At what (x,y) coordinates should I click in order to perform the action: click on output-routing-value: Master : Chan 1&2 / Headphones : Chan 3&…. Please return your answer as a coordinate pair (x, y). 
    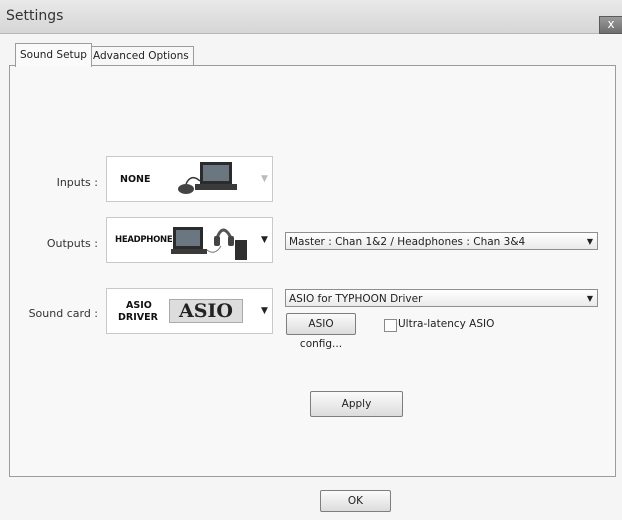
    Looking at the image, I should click on (407, 242).